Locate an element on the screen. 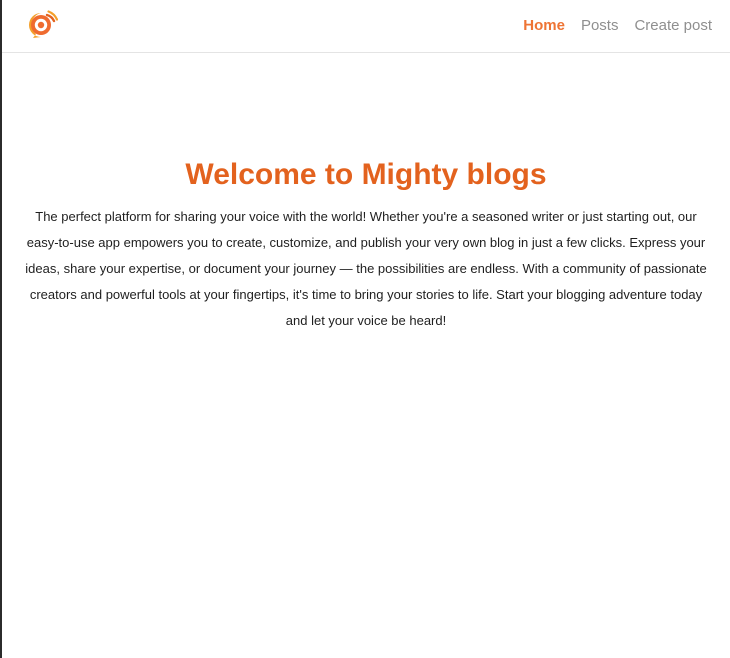  hero-title: Welcome to Mighty blogs is located at coordinates (366, 174).